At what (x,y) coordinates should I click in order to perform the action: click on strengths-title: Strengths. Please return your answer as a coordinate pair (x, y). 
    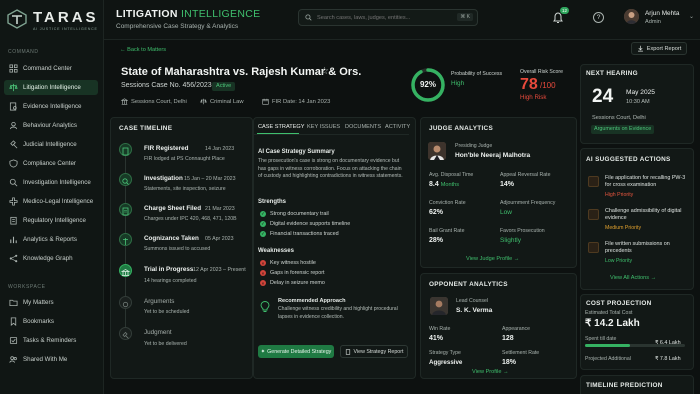
    Looking at the image, I should click on (272, 202).